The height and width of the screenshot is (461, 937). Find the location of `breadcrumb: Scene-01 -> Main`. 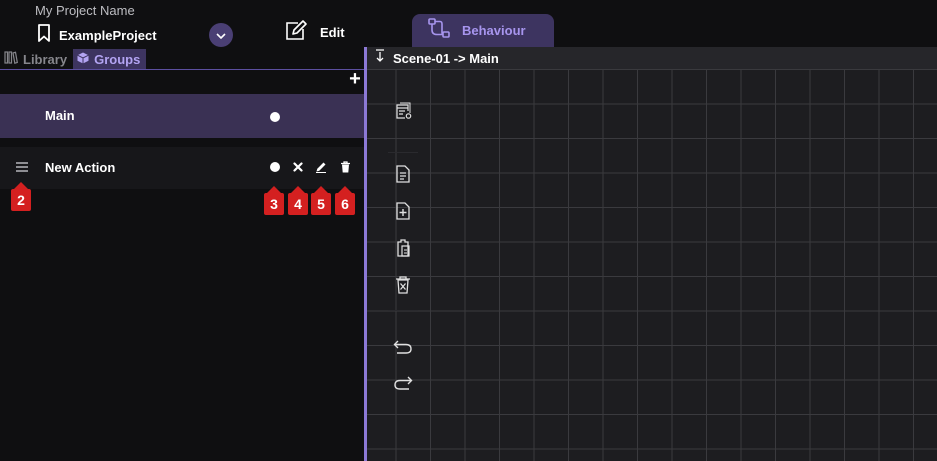

breadcrumb: Scene-01 -> Main is located at coordinates (446, 58).